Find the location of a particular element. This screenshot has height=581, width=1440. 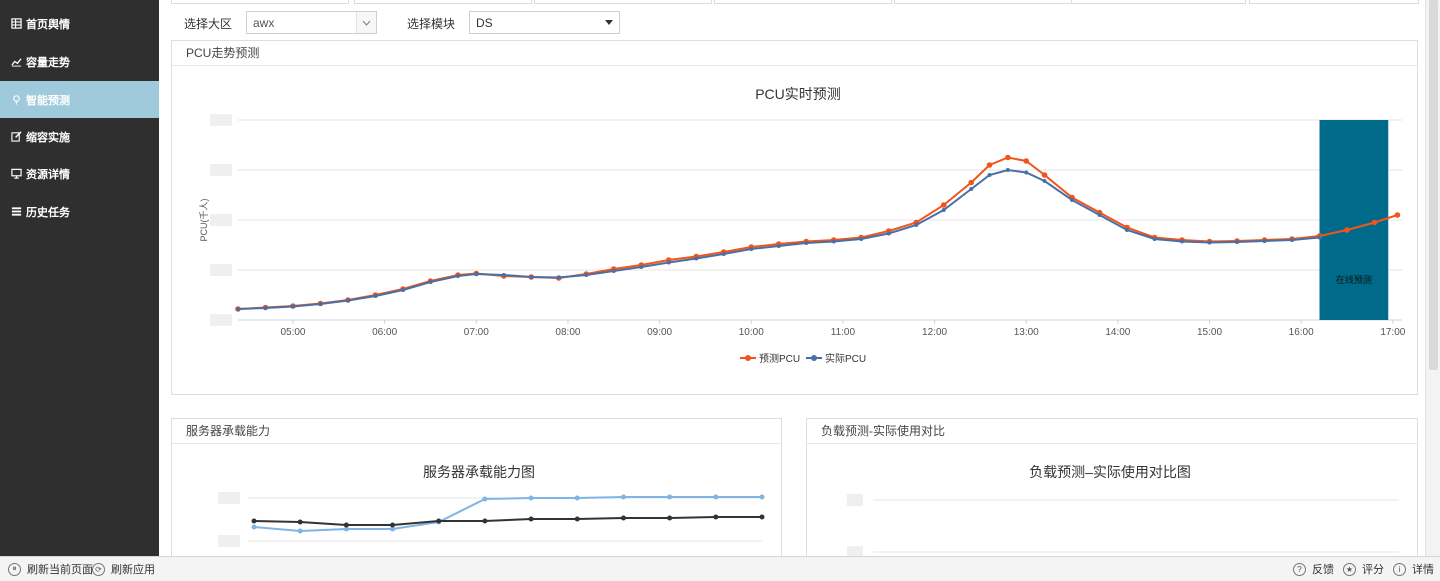

sidebar-item-smart-prediction: 智能预测 is located at coordinates (79, 99).